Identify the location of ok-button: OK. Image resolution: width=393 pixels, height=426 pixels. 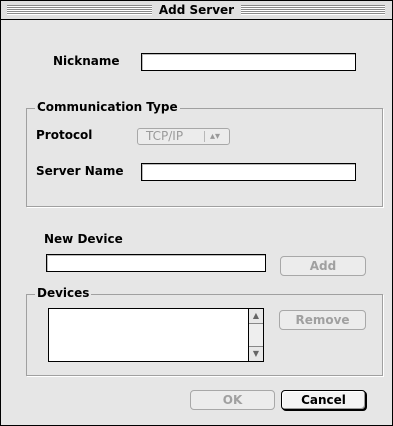
(232, 400).